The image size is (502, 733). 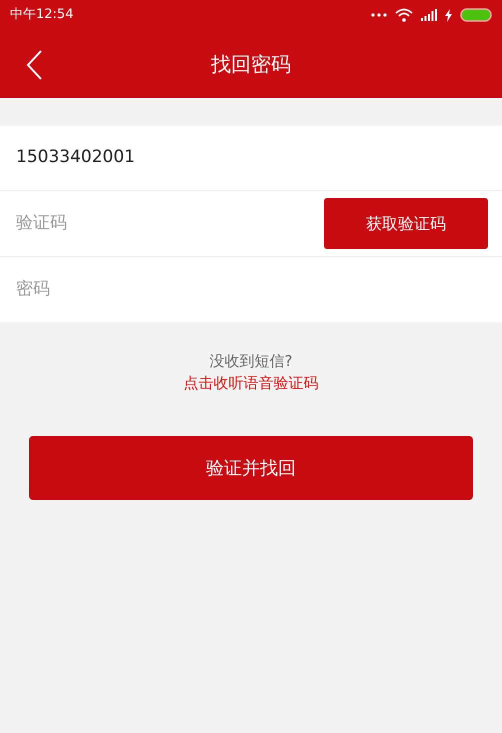 I want to click on get-code-button: 获取验证码, so click(x=406, y=223).